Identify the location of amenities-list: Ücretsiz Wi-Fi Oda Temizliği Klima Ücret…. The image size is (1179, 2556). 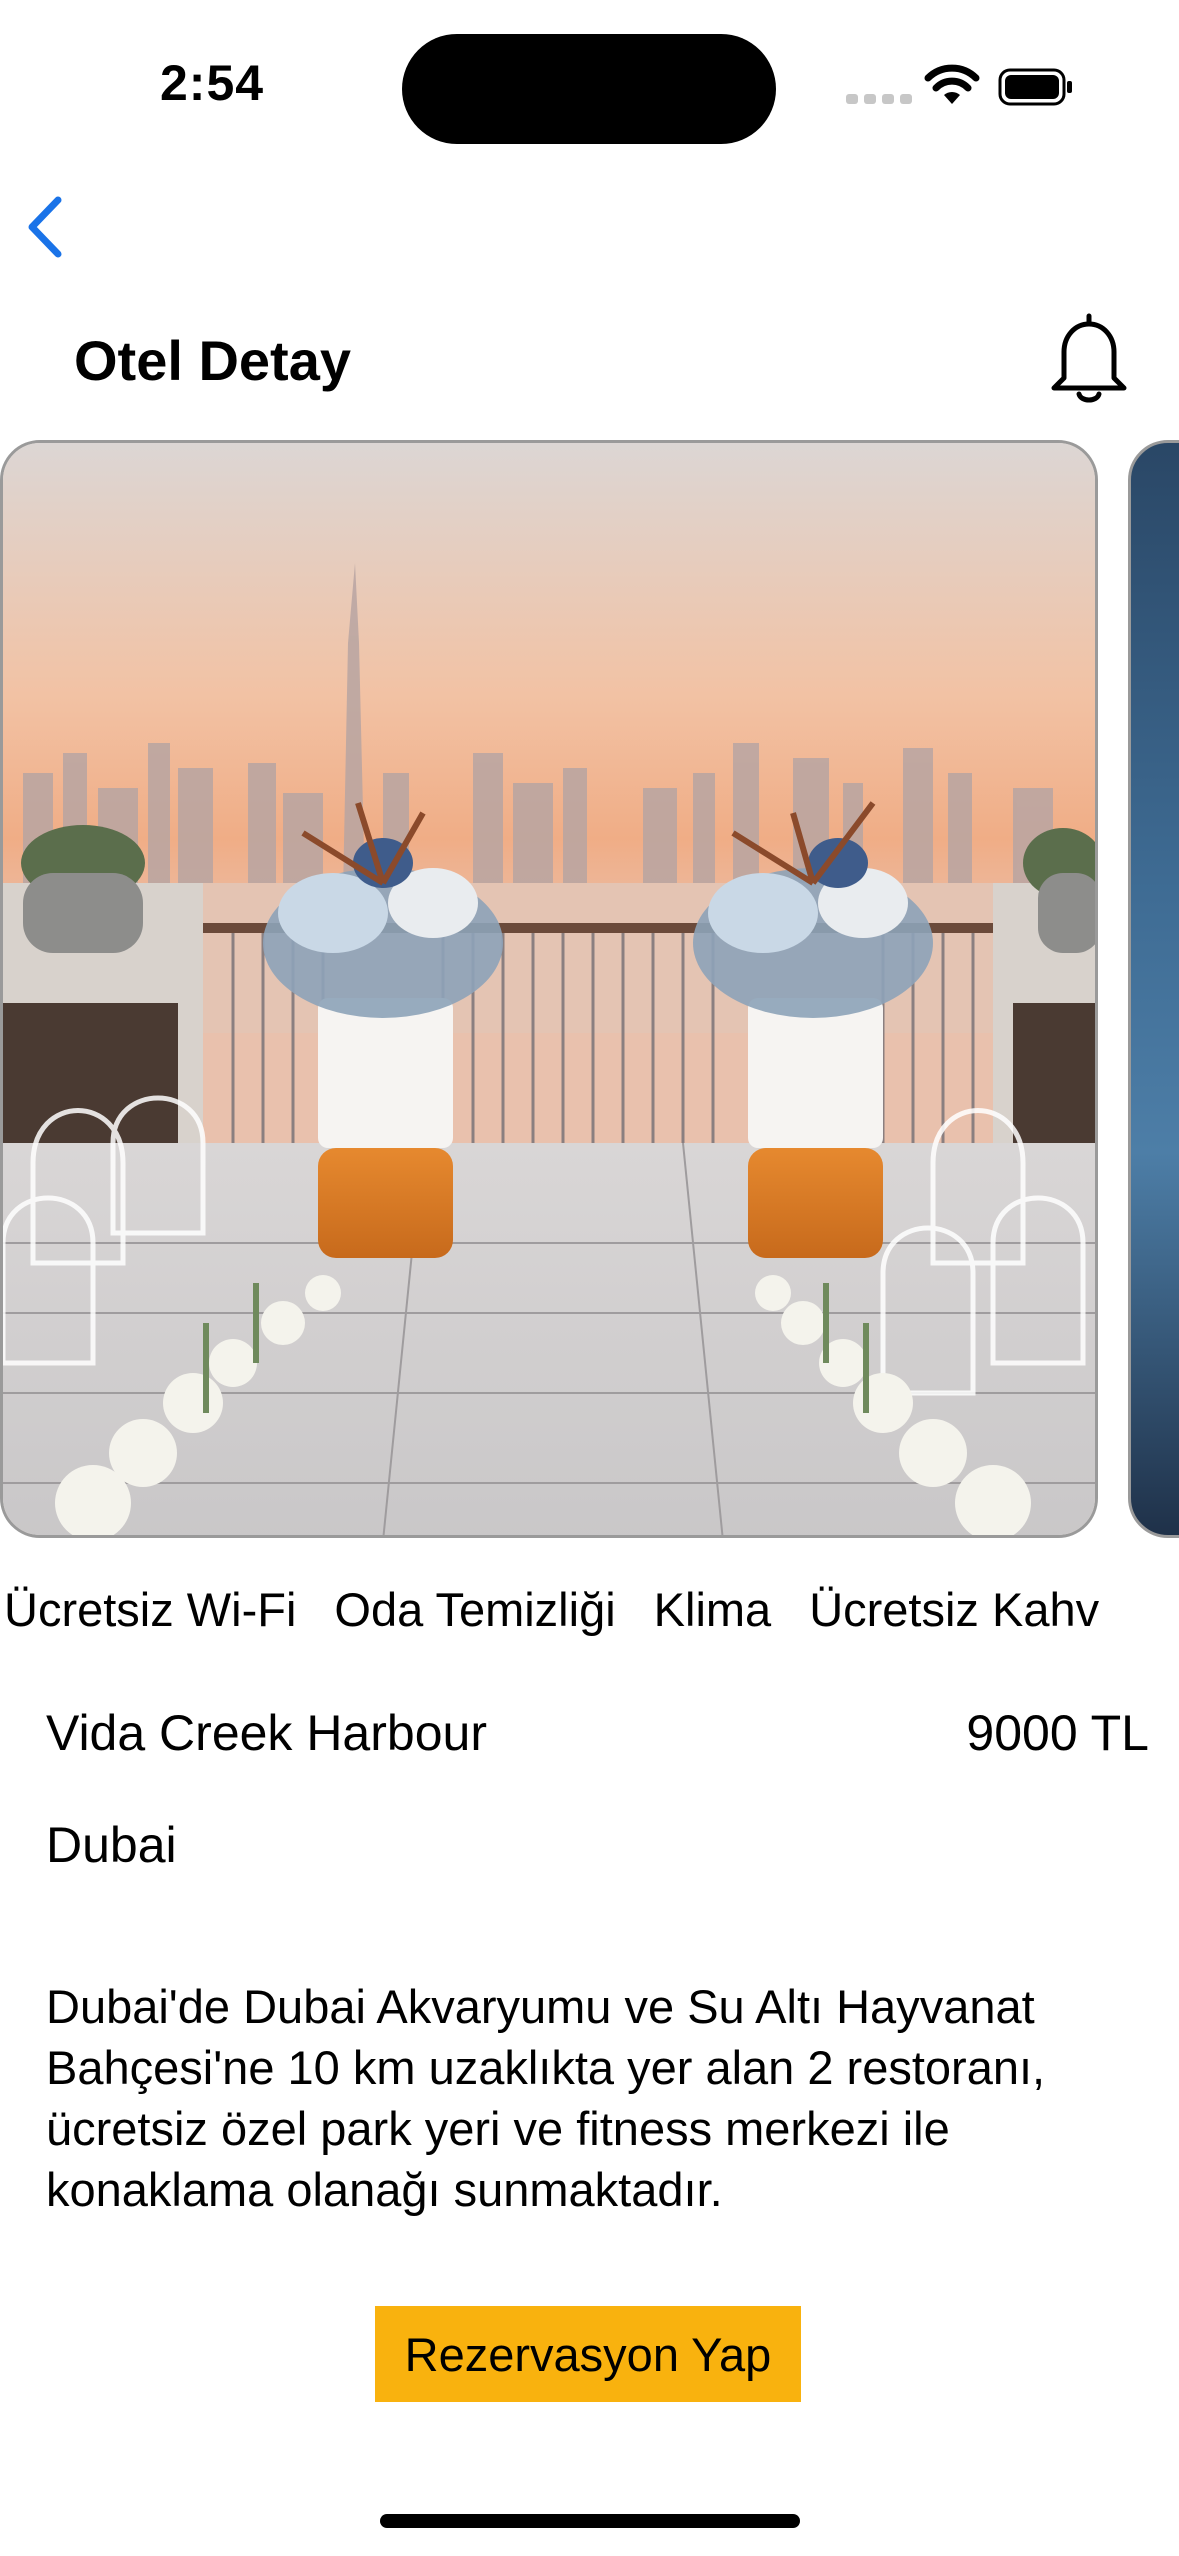
(551, 1609).